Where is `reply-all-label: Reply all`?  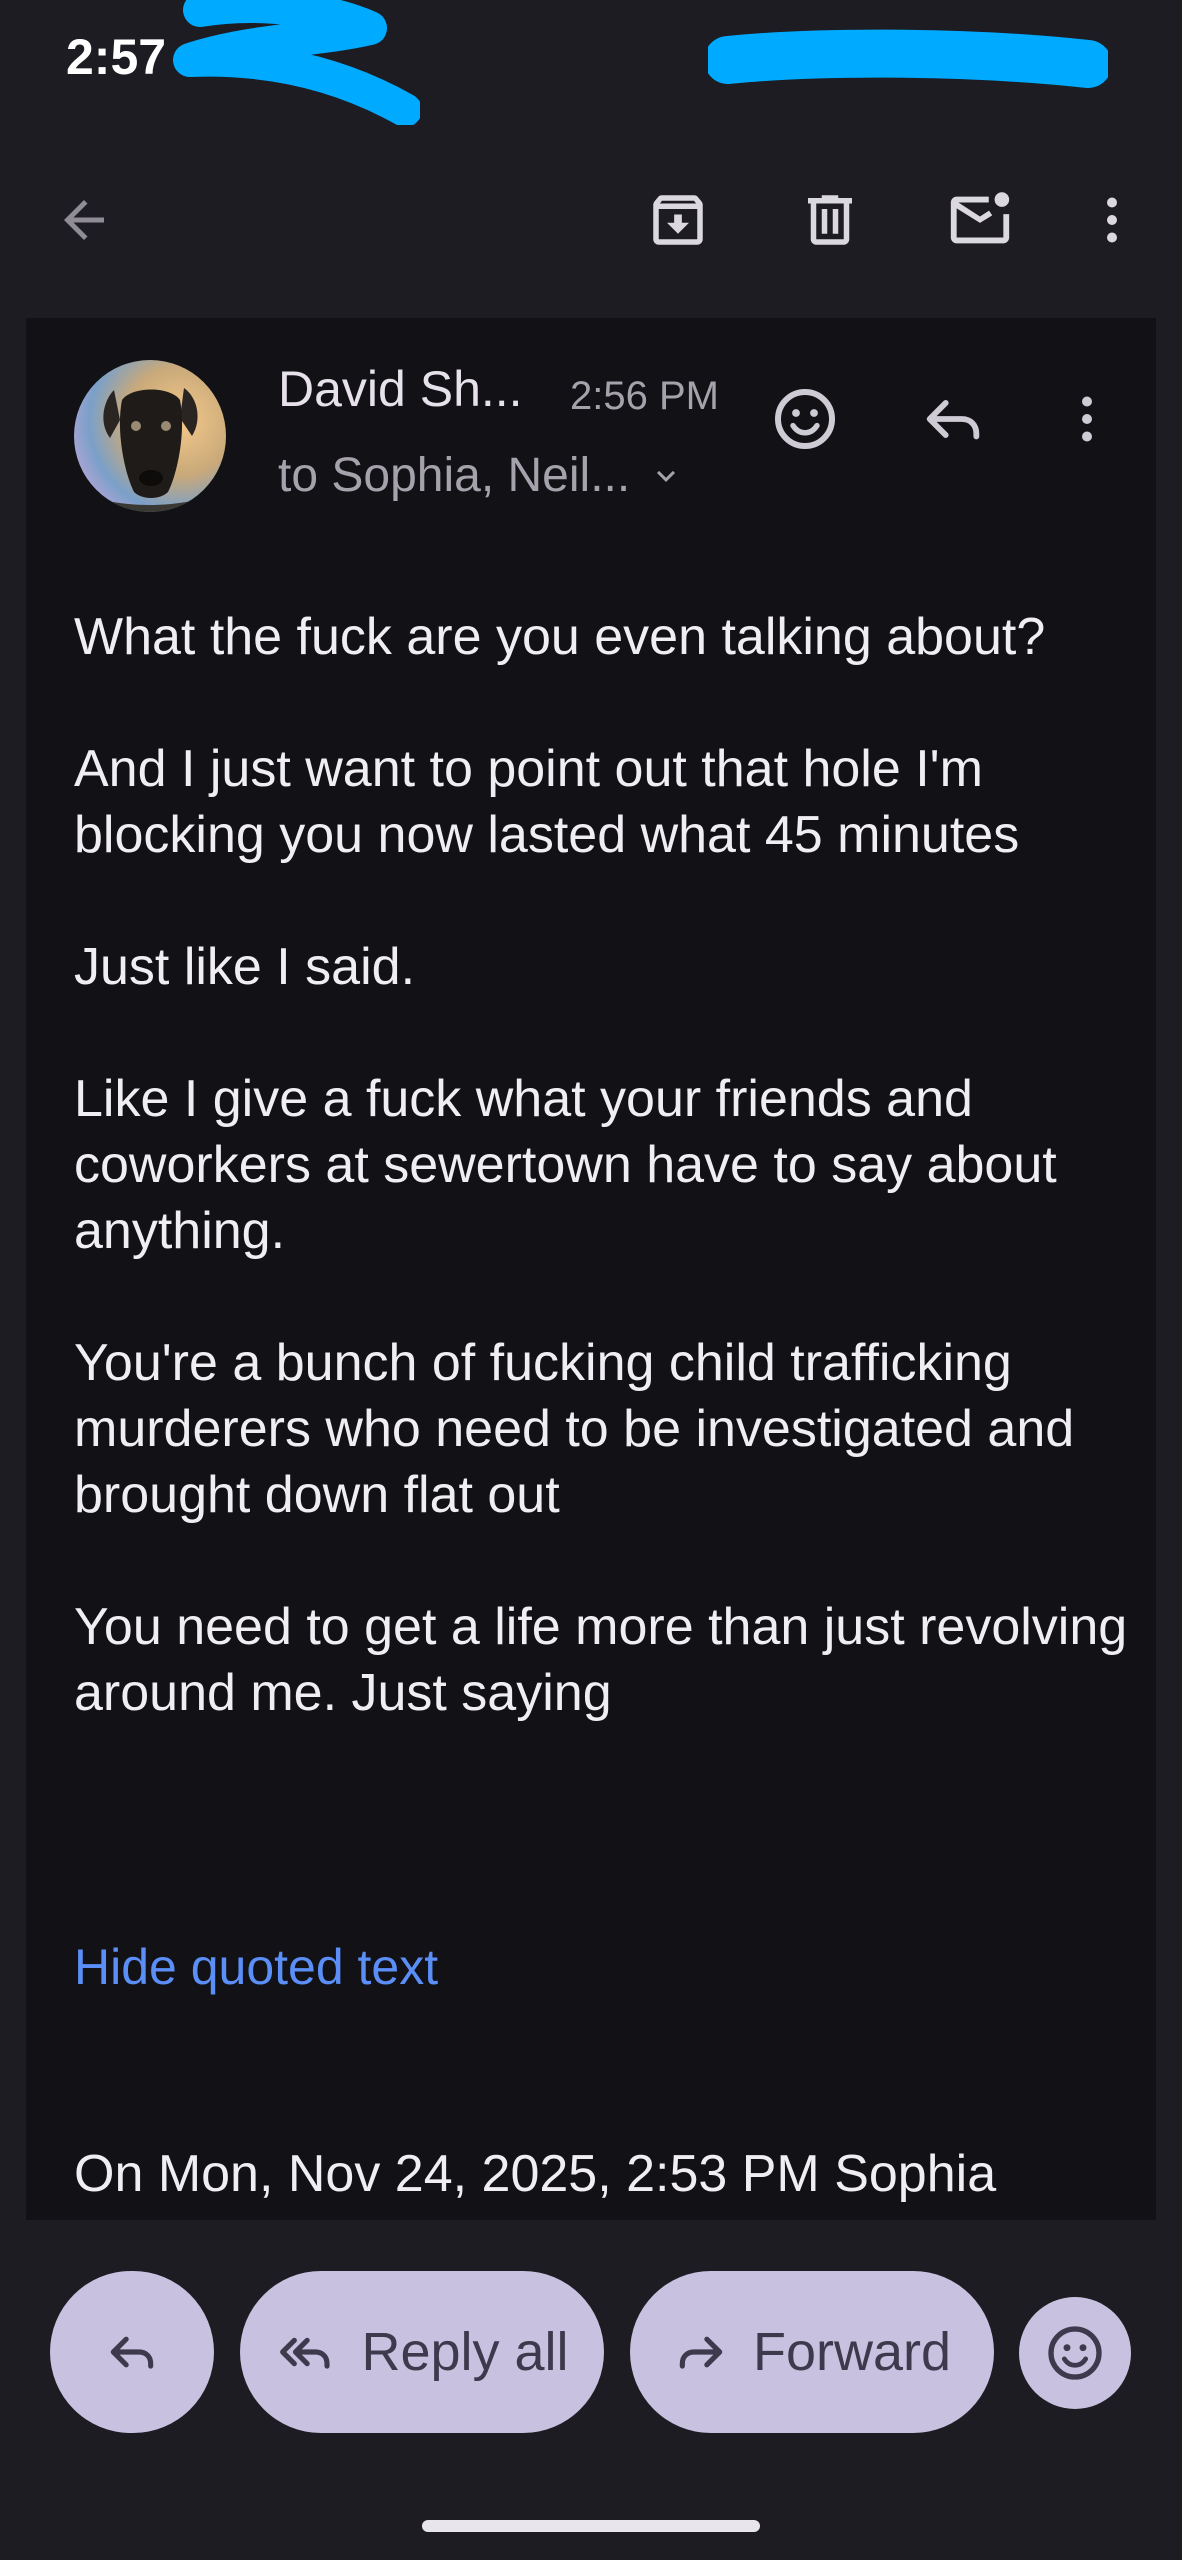
reply-all-label: Reply all is located at coordinates (465, 2352).